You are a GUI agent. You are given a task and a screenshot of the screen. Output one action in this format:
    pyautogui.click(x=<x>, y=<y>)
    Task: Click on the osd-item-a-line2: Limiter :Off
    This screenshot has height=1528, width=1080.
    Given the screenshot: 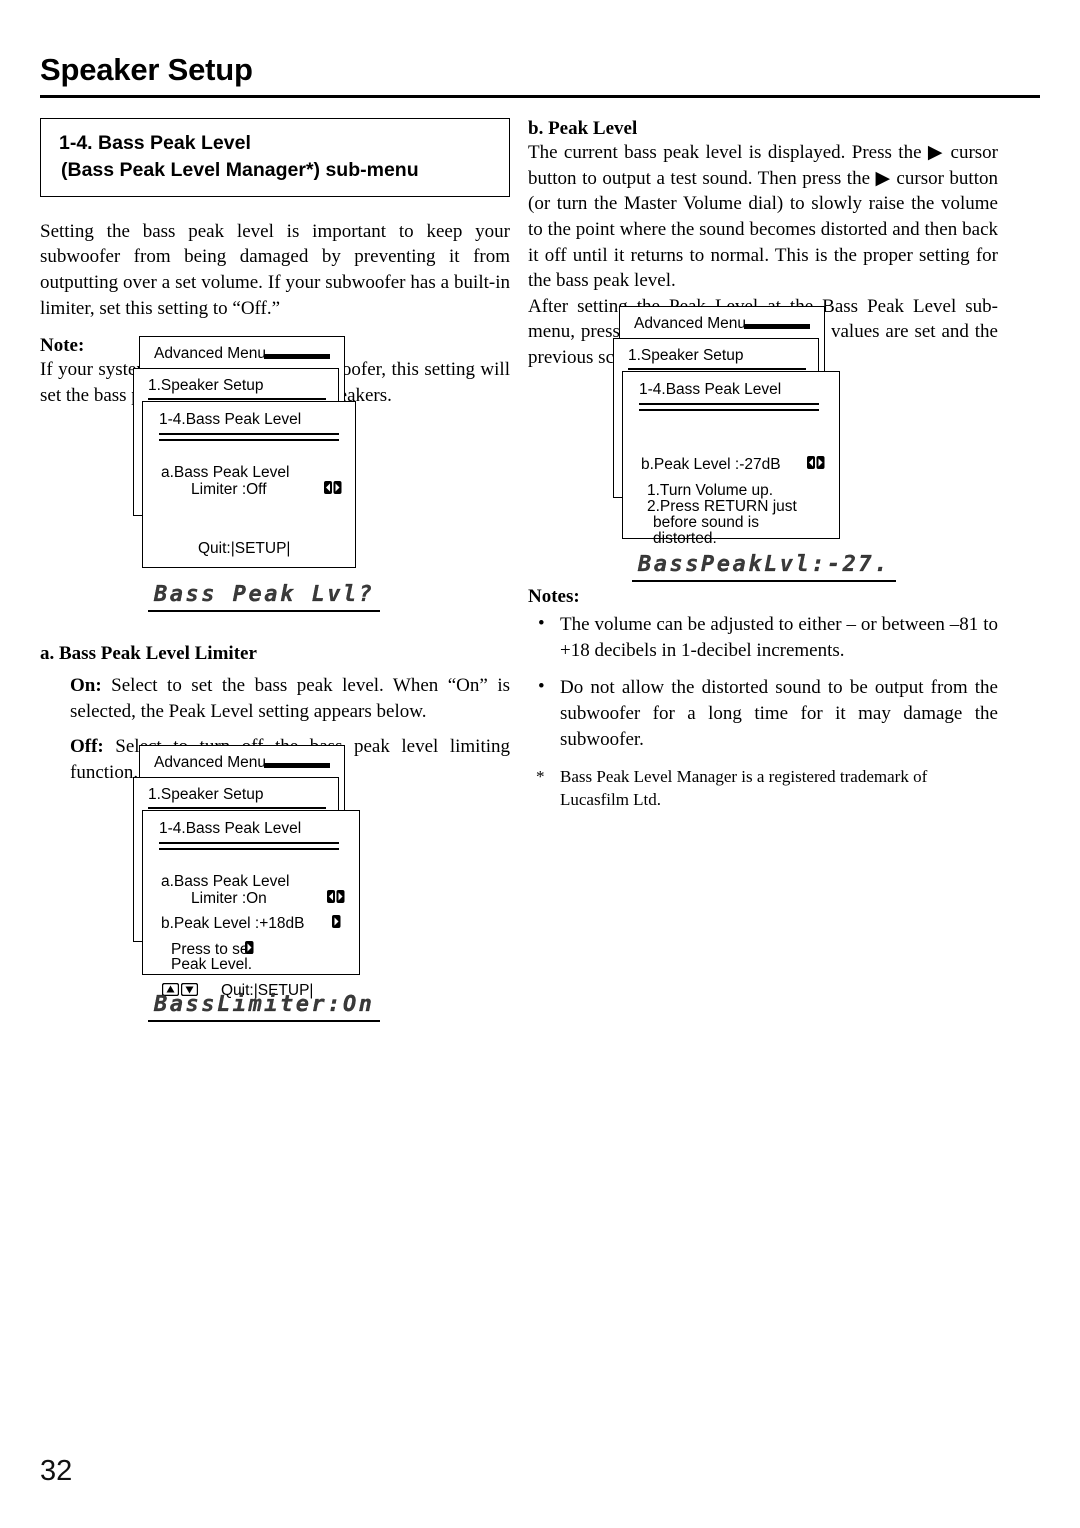 What is the action you would take?
    pyautogui.click(x=229, y=489)
    